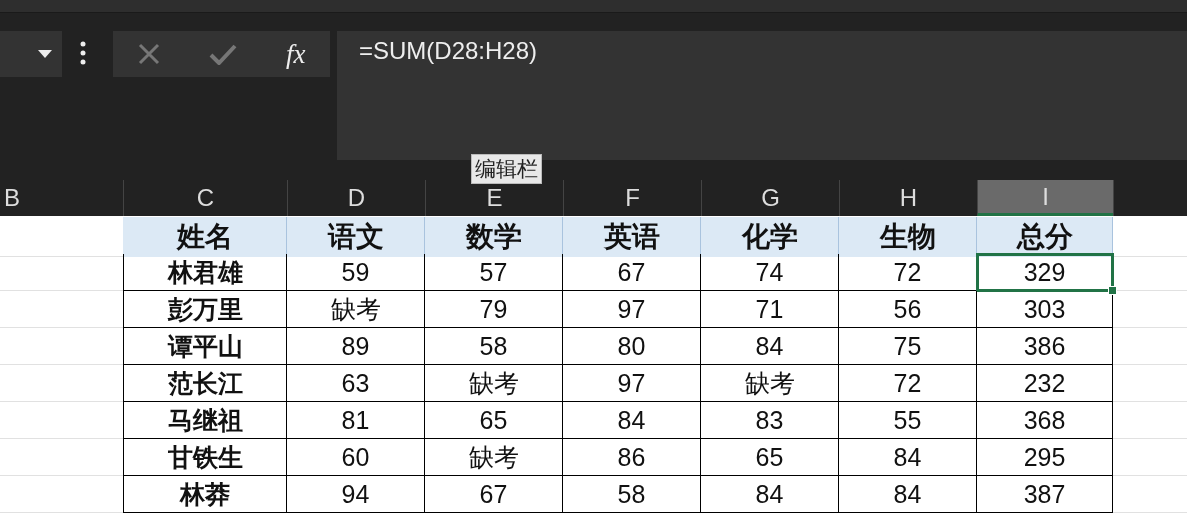 The image size is (1187, 517). What do you see at coordinates (1045, 457) in the screenshot?
I see `total-cell: 295` at bounding box center [1045, 457].